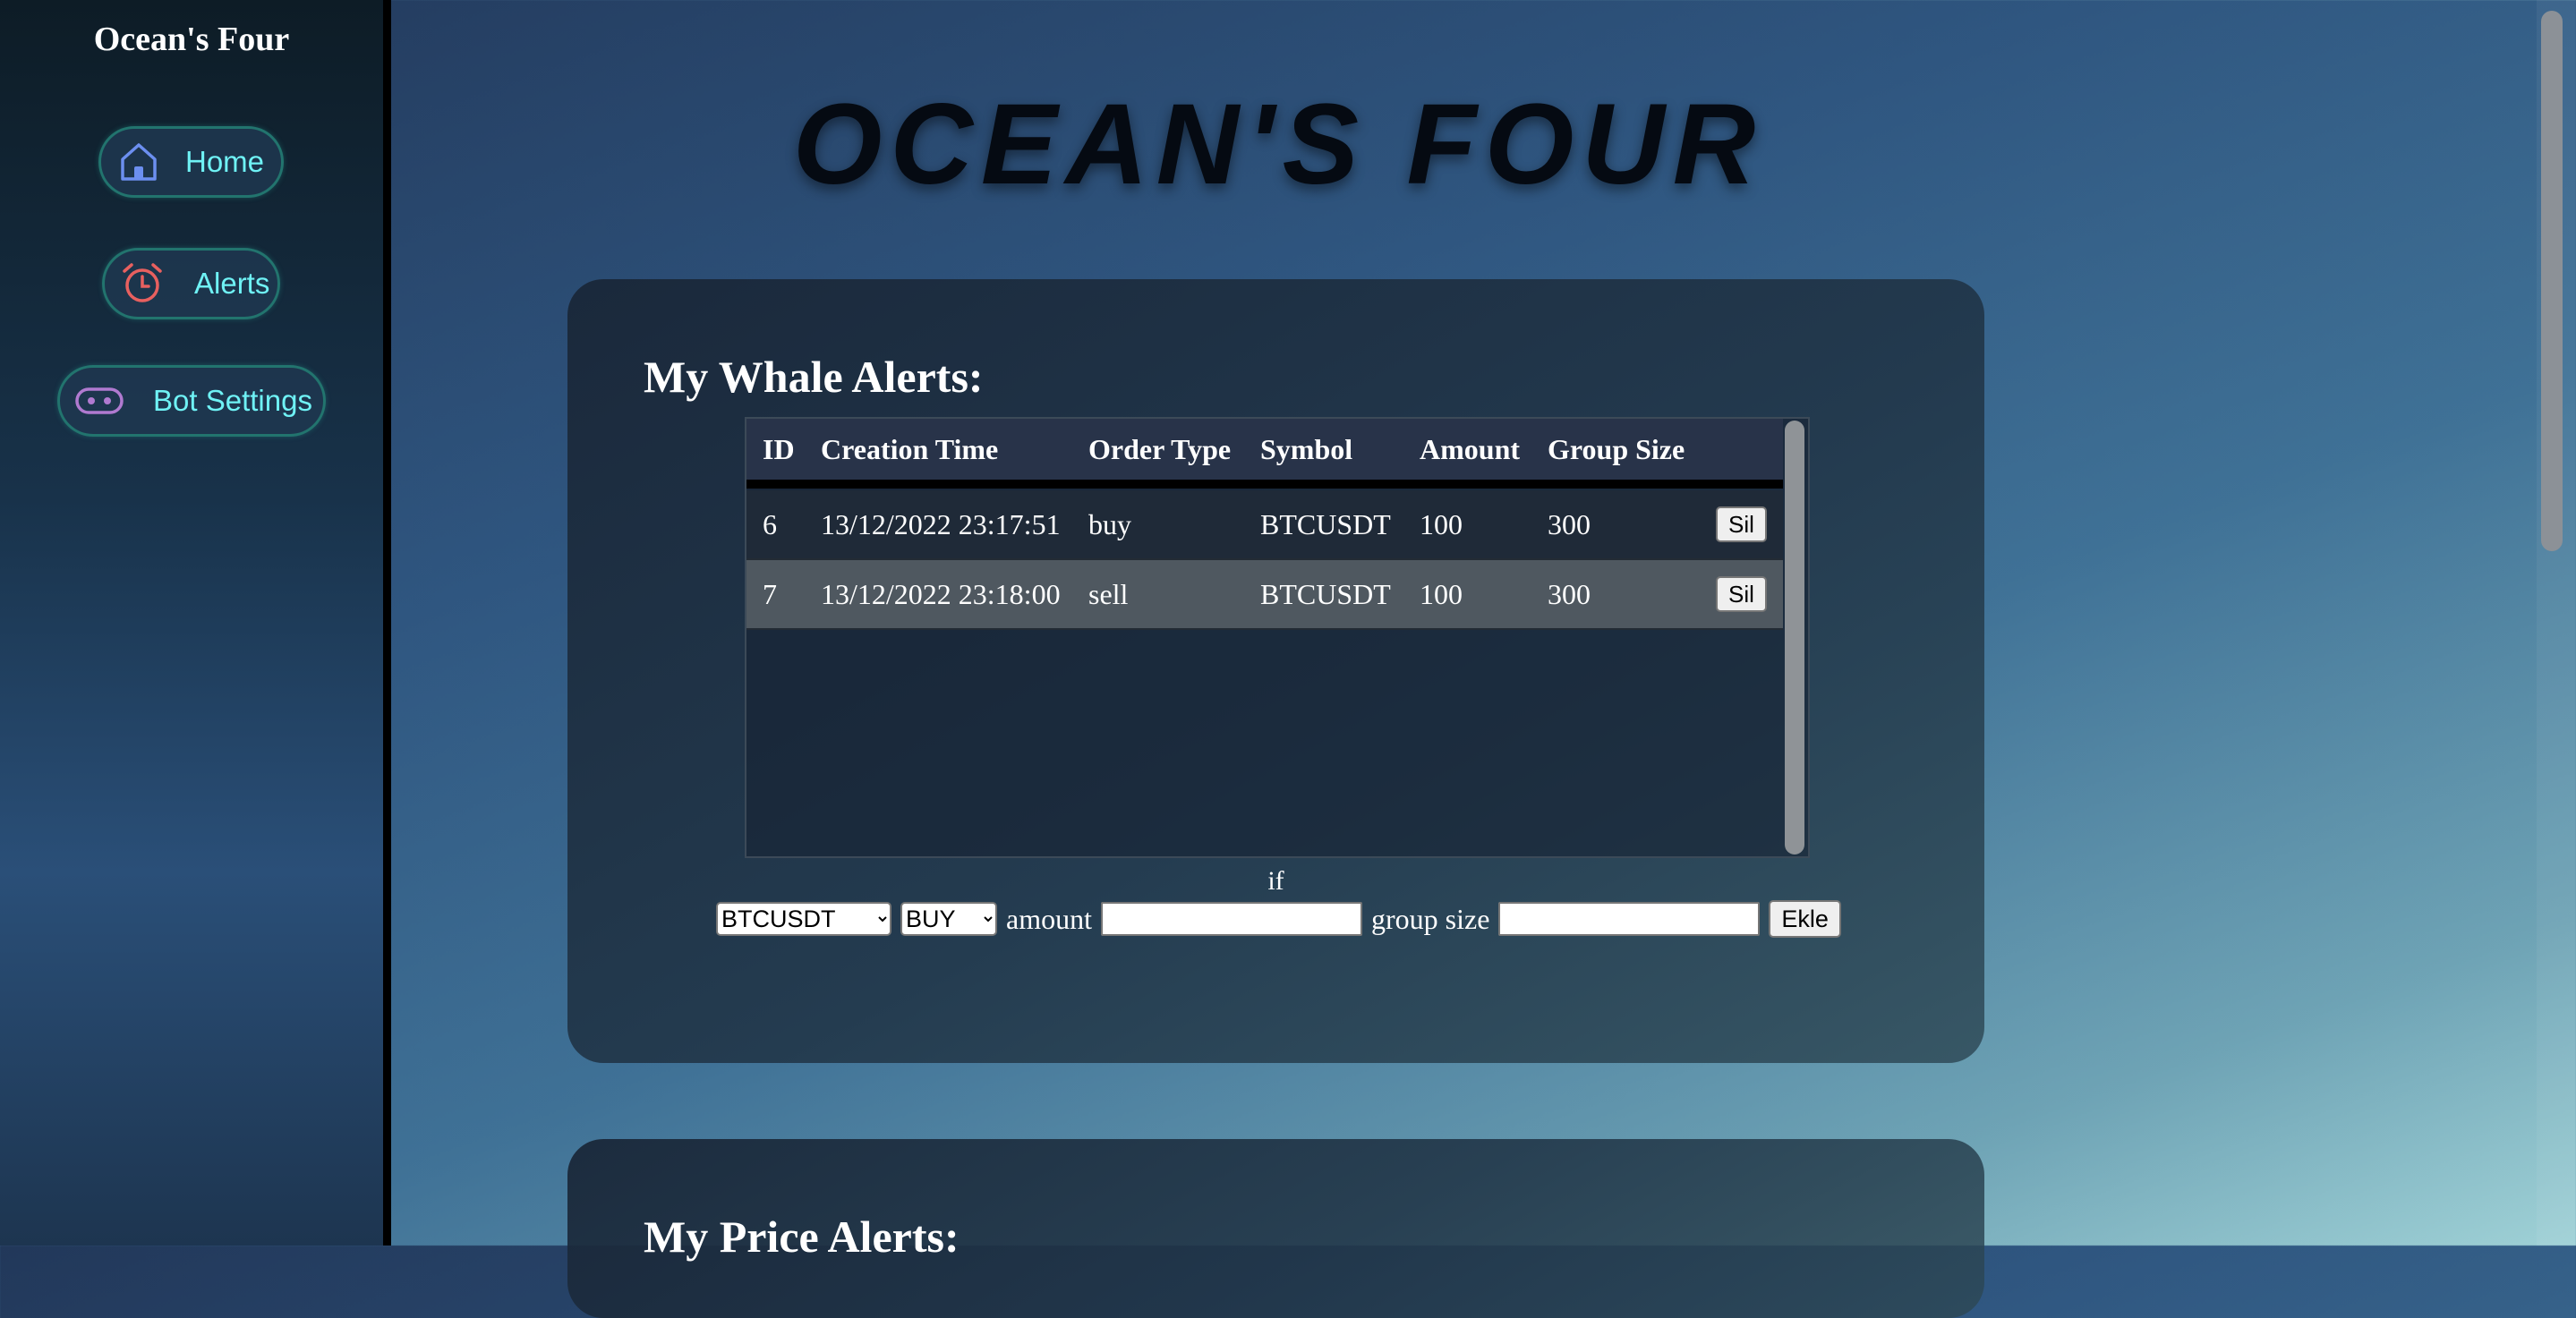 Image resolution: width=2576 pixels, height=1318 pixels. Describe the element at coordinates (1629, 919) in the screenshot. I see `group-size-input` at that location.